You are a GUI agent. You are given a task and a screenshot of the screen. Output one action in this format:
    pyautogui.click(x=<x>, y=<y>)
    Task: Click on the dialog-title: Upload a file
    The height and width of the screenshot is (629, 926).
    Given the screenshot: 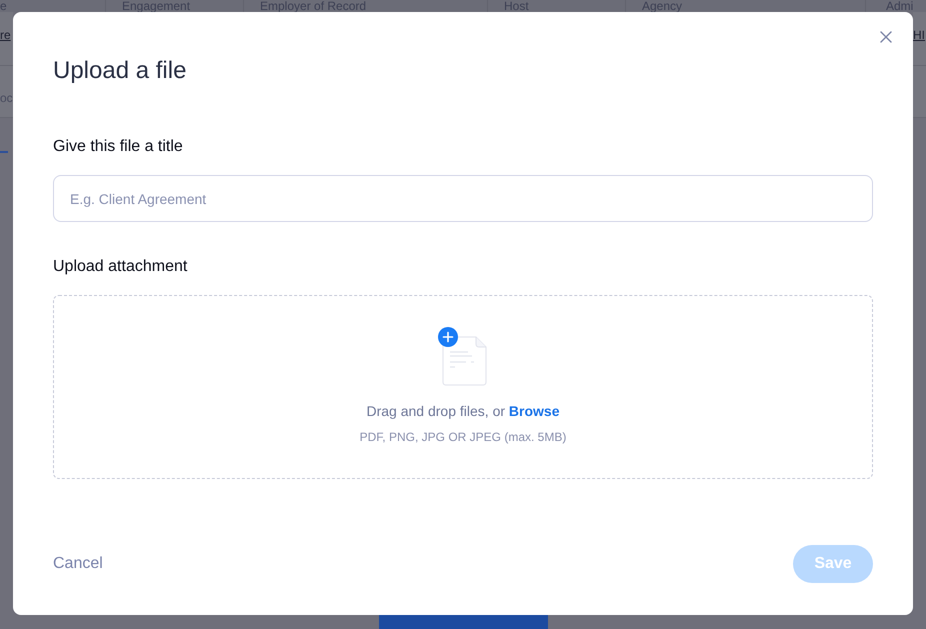 What is the action you would take?
    pyautogui.click(x=119, y=70)
    